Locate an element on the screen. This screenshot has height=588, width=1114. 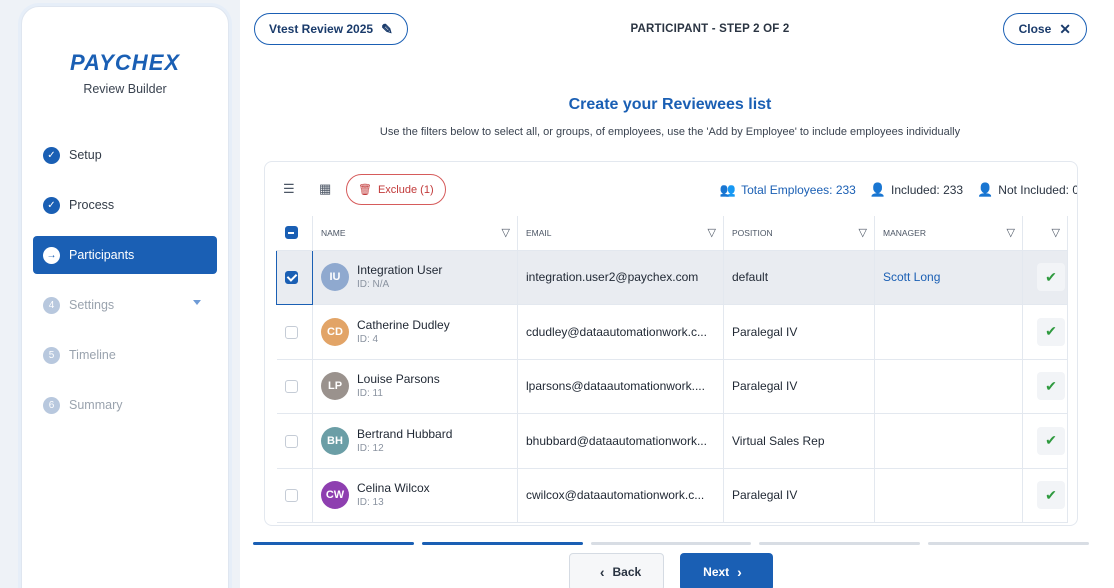
exclude-button: 🗑 Exclude (1) is located at coordinates (396, 189).